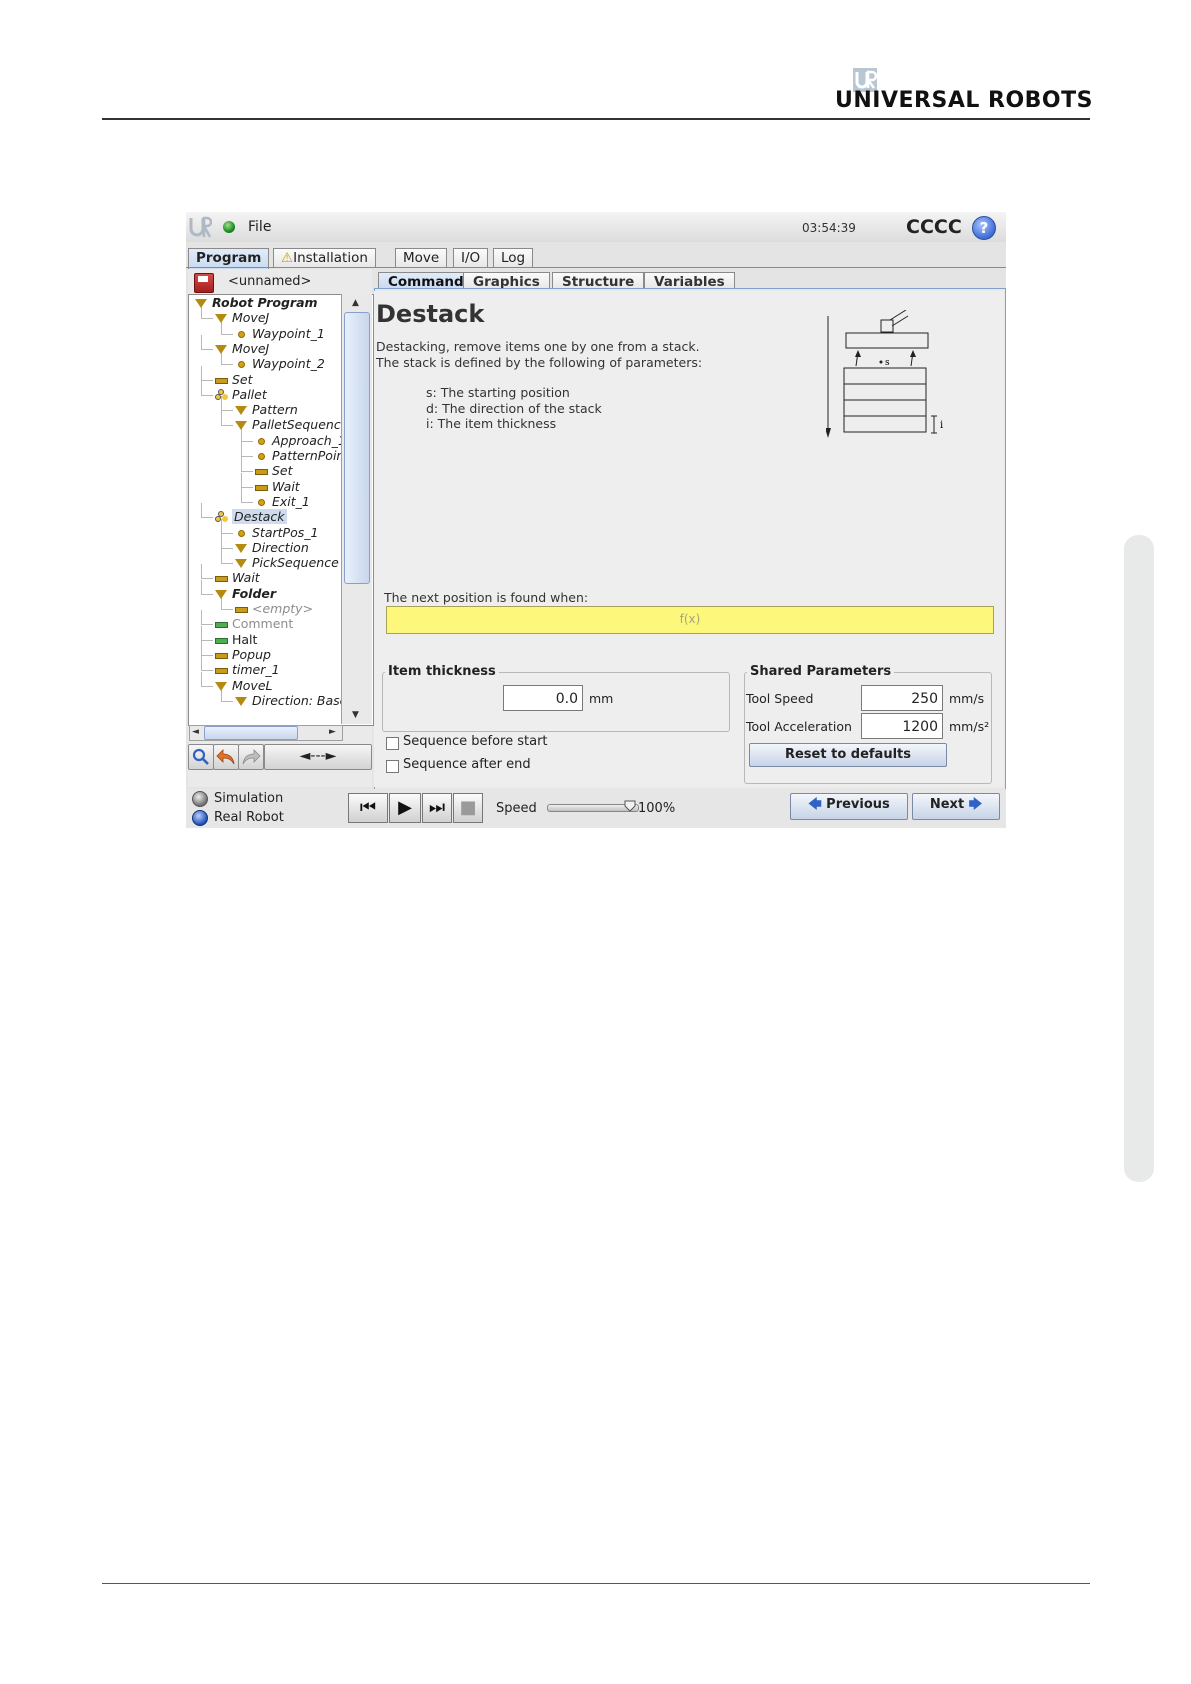 This screenshot has width=1191, height=1684. Describe the element at coordinates (272, 547) in the screenshot. I see `tree-node: Direction` at that location.